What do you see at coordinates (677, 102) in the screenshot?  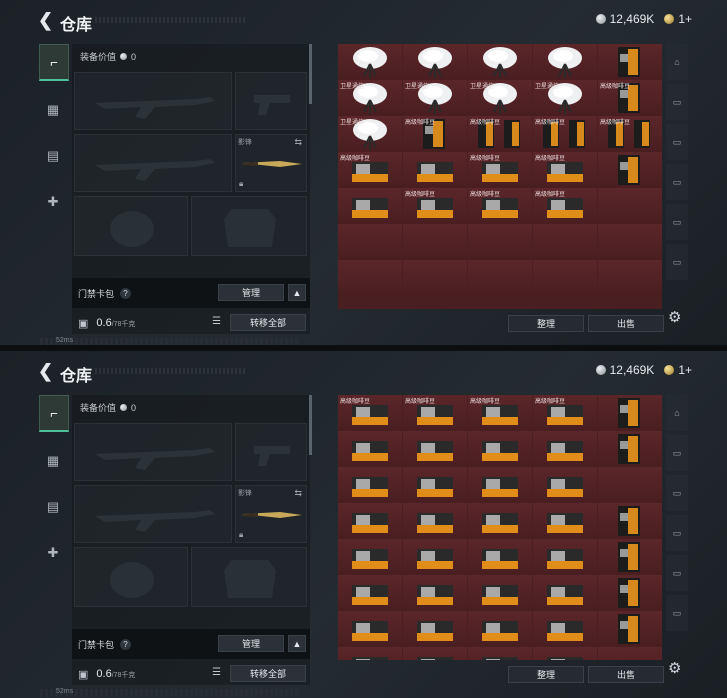 I see `right-tab-2: ▭` at bounding box center [677, 102].